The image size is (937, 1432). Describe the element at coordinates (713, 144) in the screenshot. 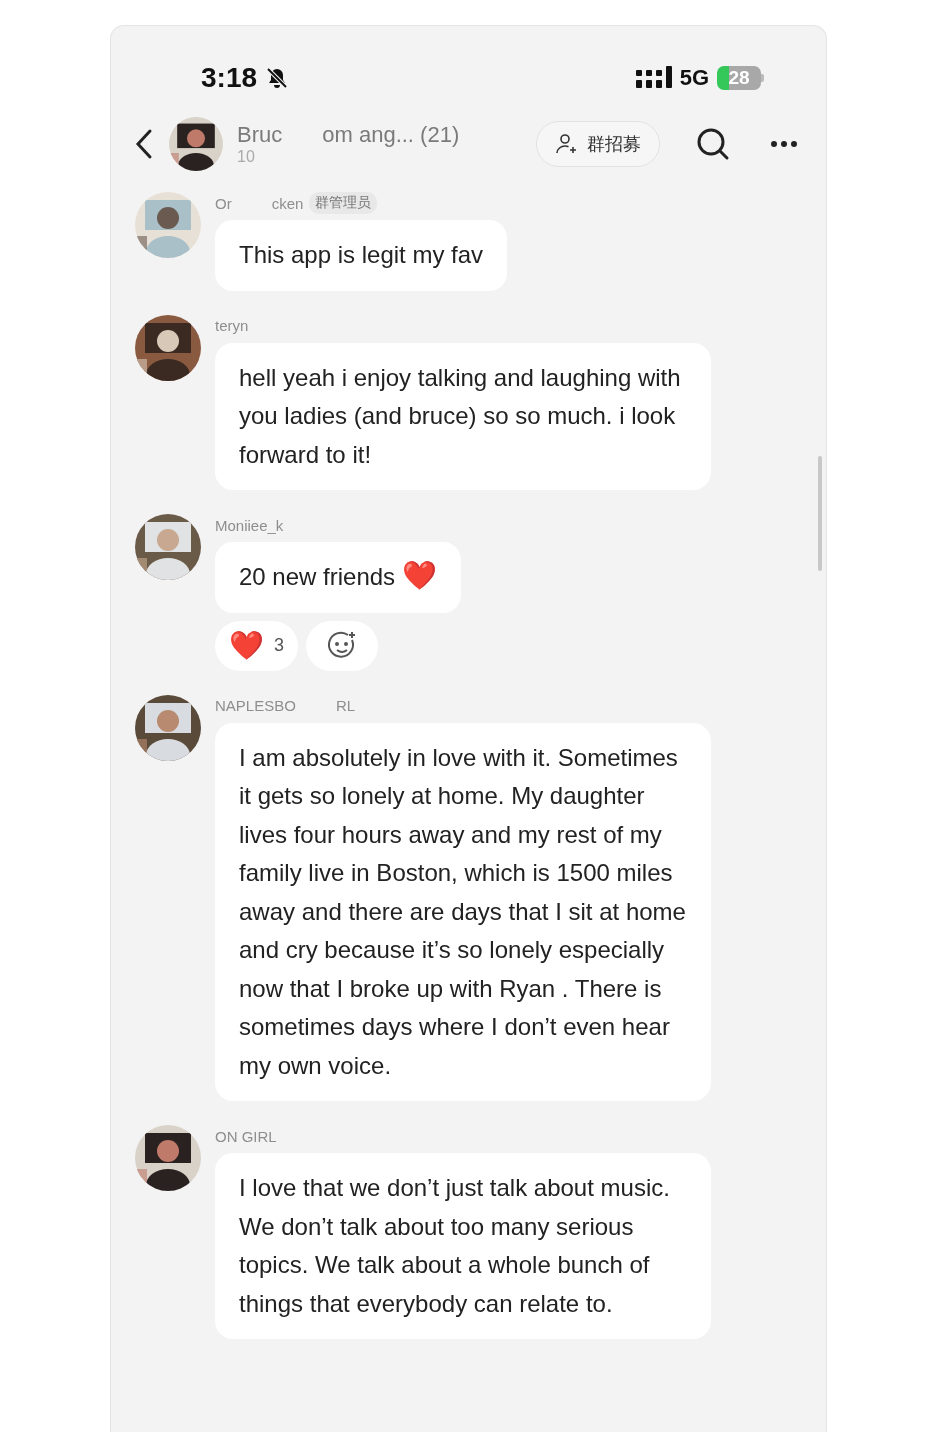

I see `search-button` at that location.